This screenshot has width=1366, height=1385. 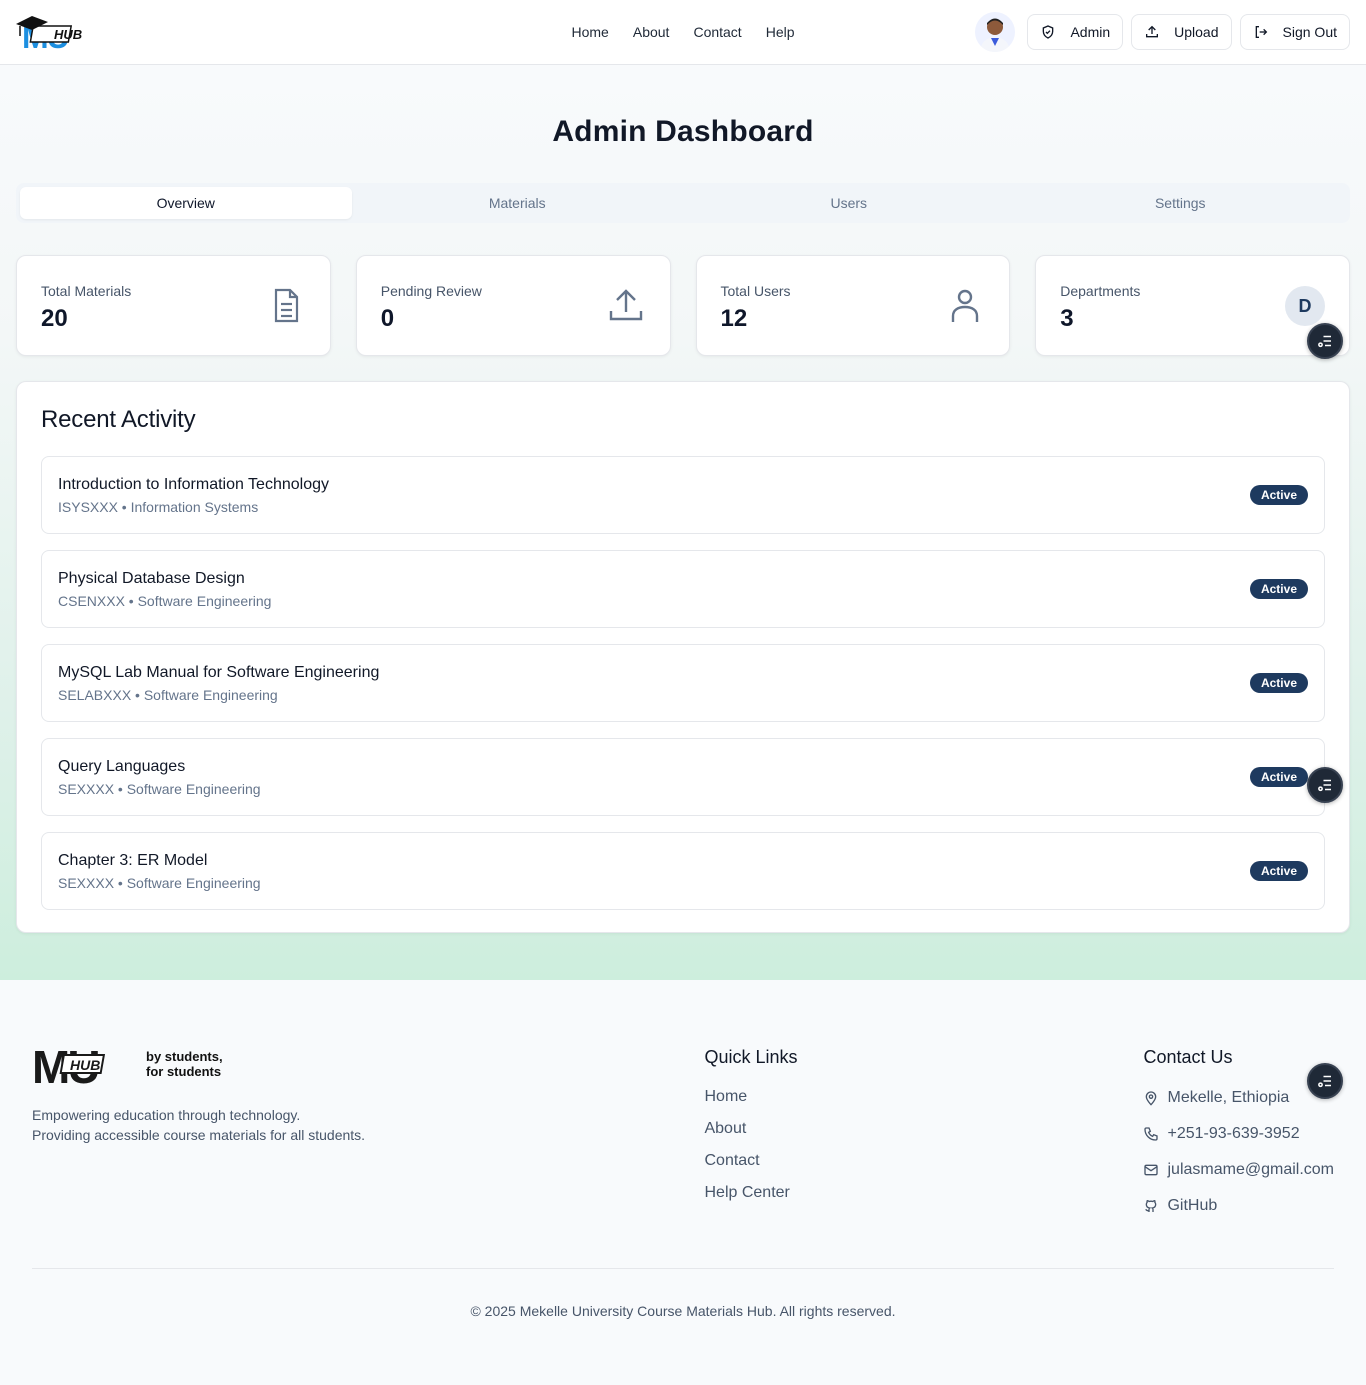 I want to click on admin-button: Admin, so click(x=1075, y=32).